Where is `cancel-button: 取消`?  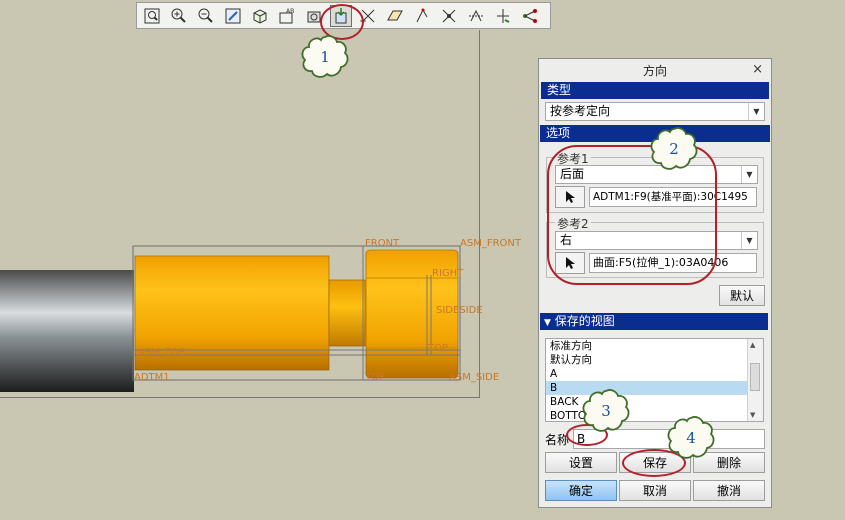
cancel-button: 取消 is located at coordinates (655, 490).